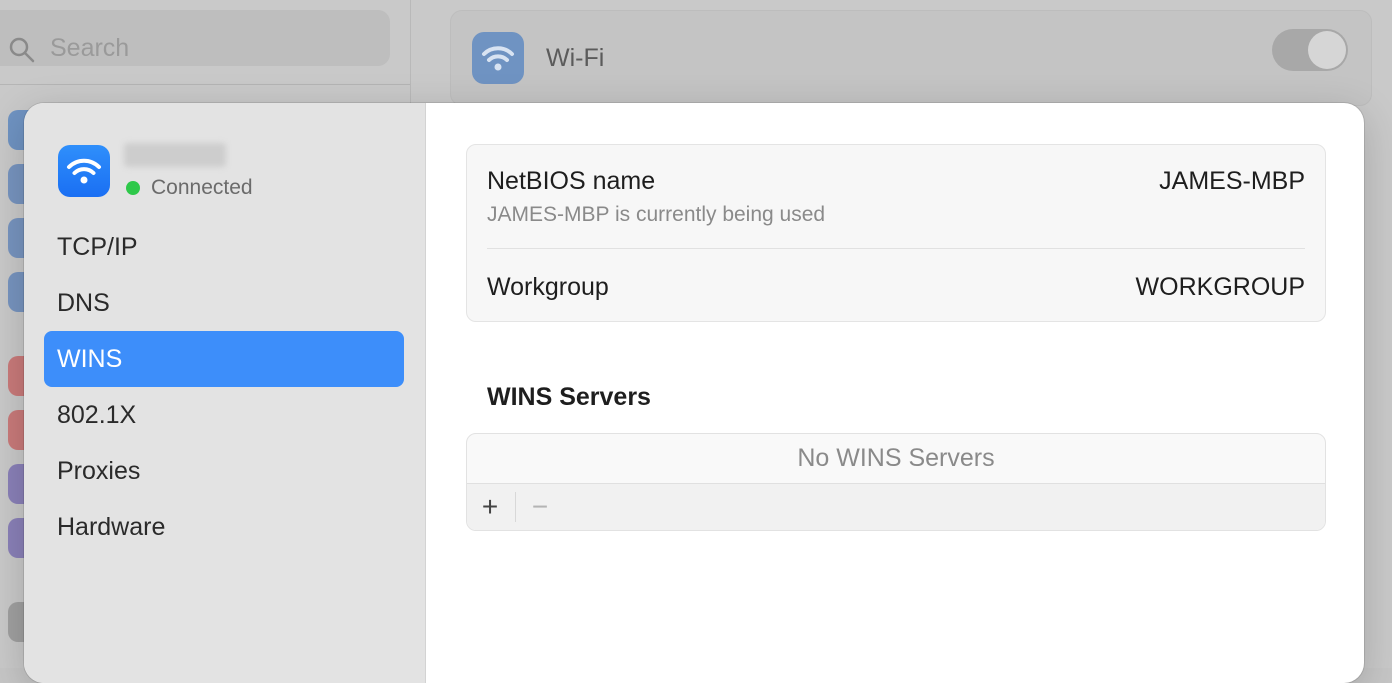 Image resolution: width=1392 pixels, height=683 pixels. What do you see at coordinates (224, 527) in the screenshot?
I see `nav-item-hardware: Hardware` at bounding box center [224, 527].